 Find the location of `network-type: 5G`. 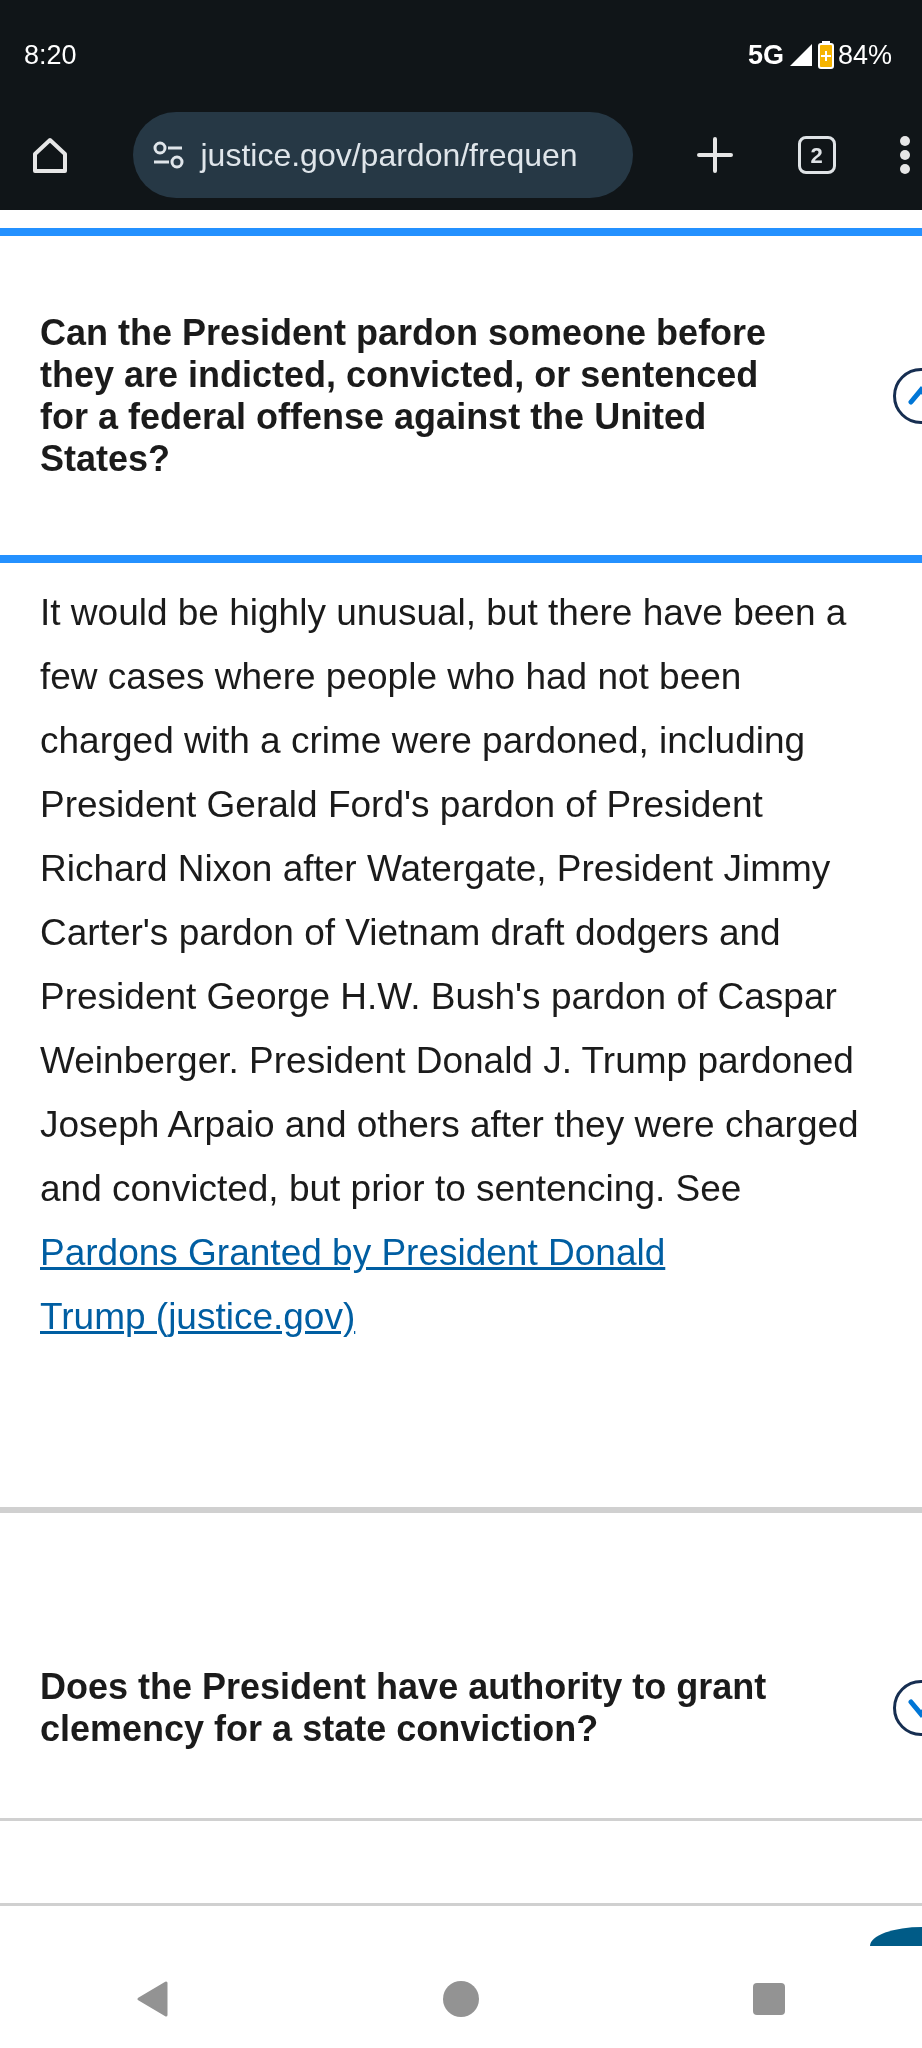

network-type: 5G is located at coordinates (765, 55).